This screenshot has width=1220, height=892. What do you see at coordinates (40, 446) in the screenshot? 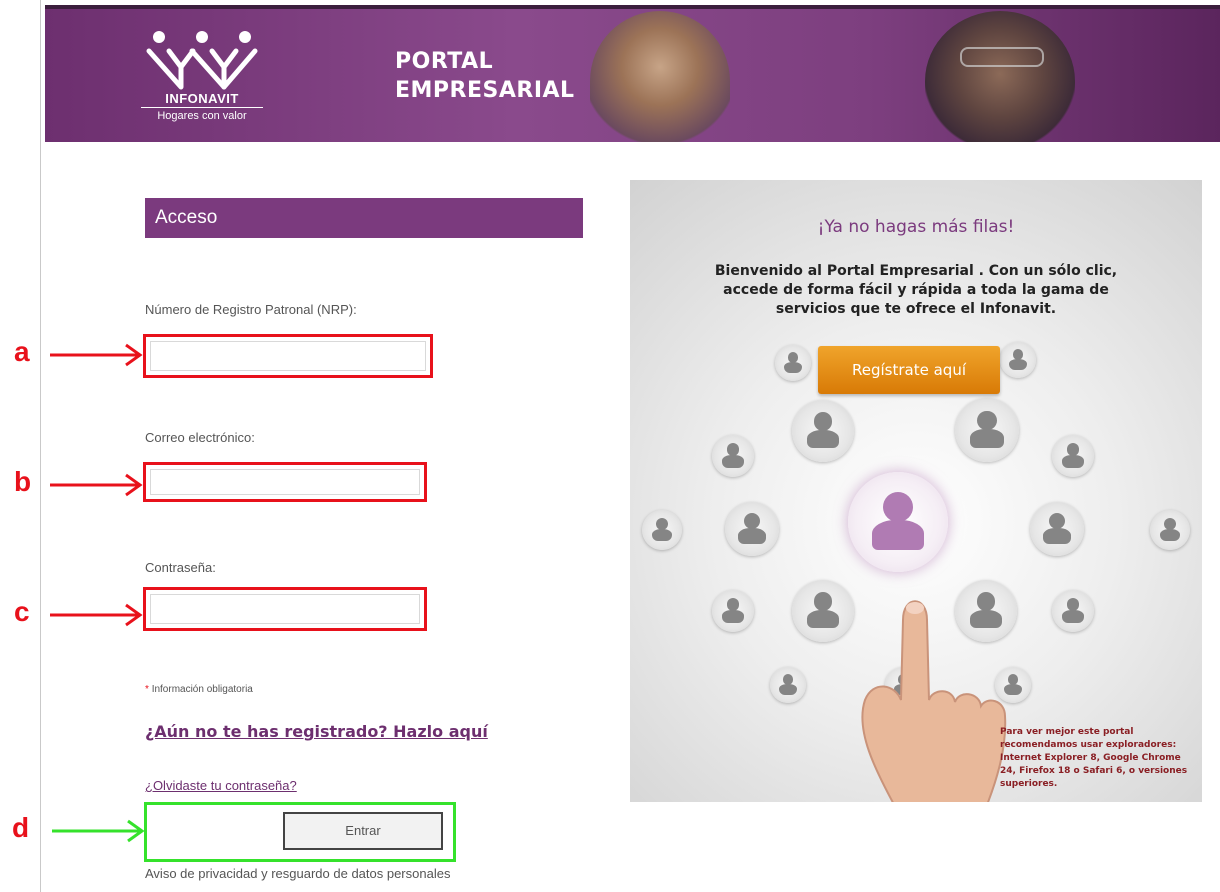
I see `page-left-border` at bounding box center [40, 446].